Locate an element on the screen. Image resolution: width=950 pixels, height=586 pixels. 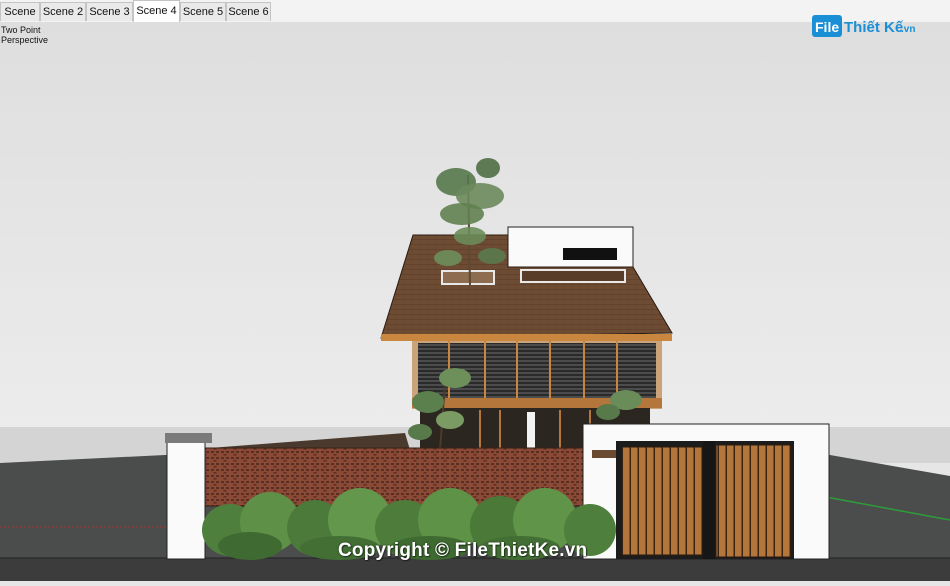
camera-mode-label: Two Point Perspective is located at coordinates (24, 35).